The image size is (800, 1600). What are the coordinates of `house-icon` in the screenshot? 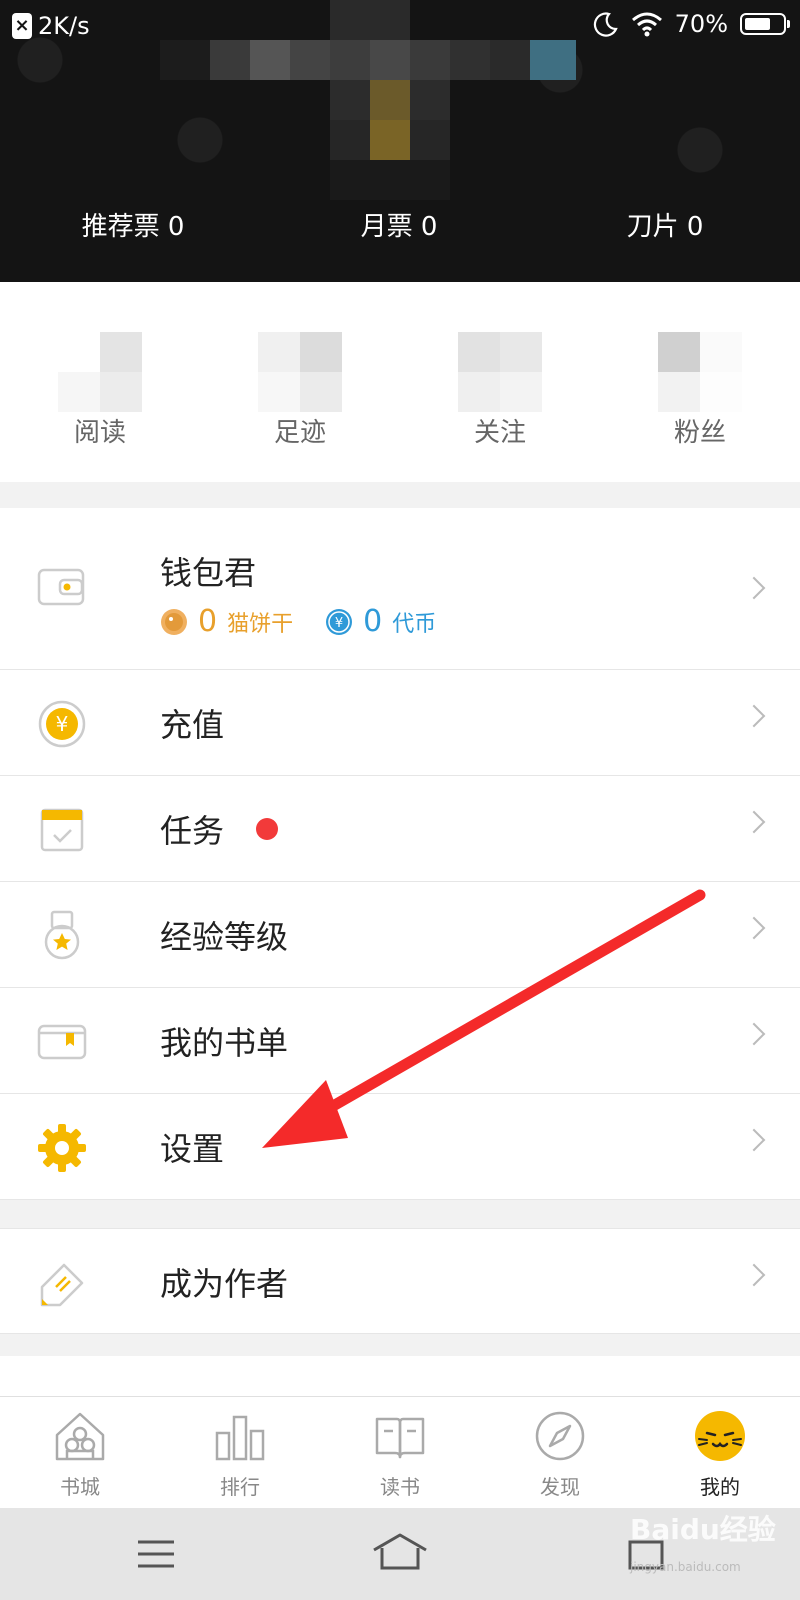 It's located at (80, 1436).